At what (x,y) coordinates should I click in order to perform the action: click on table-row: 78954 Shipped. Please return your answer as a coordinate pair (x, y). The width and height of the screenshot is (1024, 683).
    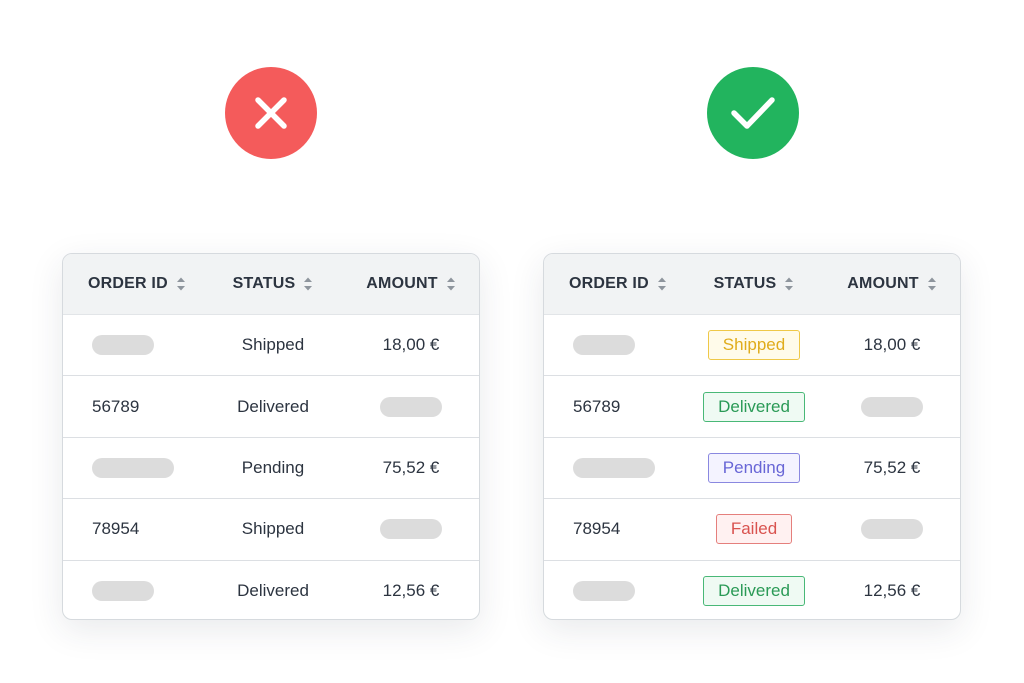
    Looking at the image, I should click on (271, 530).